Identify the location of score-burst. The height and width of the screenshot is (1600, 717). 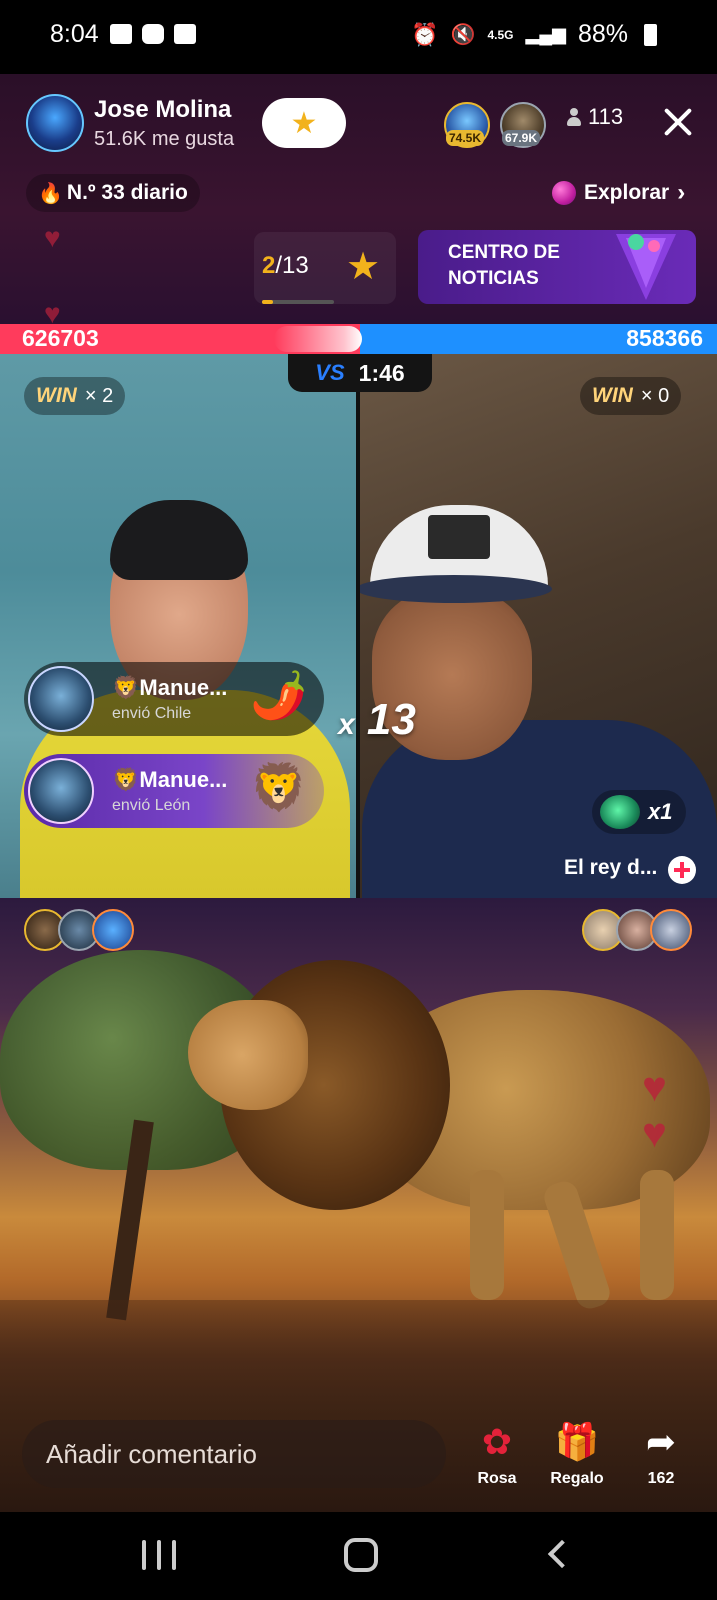
(318, 339).